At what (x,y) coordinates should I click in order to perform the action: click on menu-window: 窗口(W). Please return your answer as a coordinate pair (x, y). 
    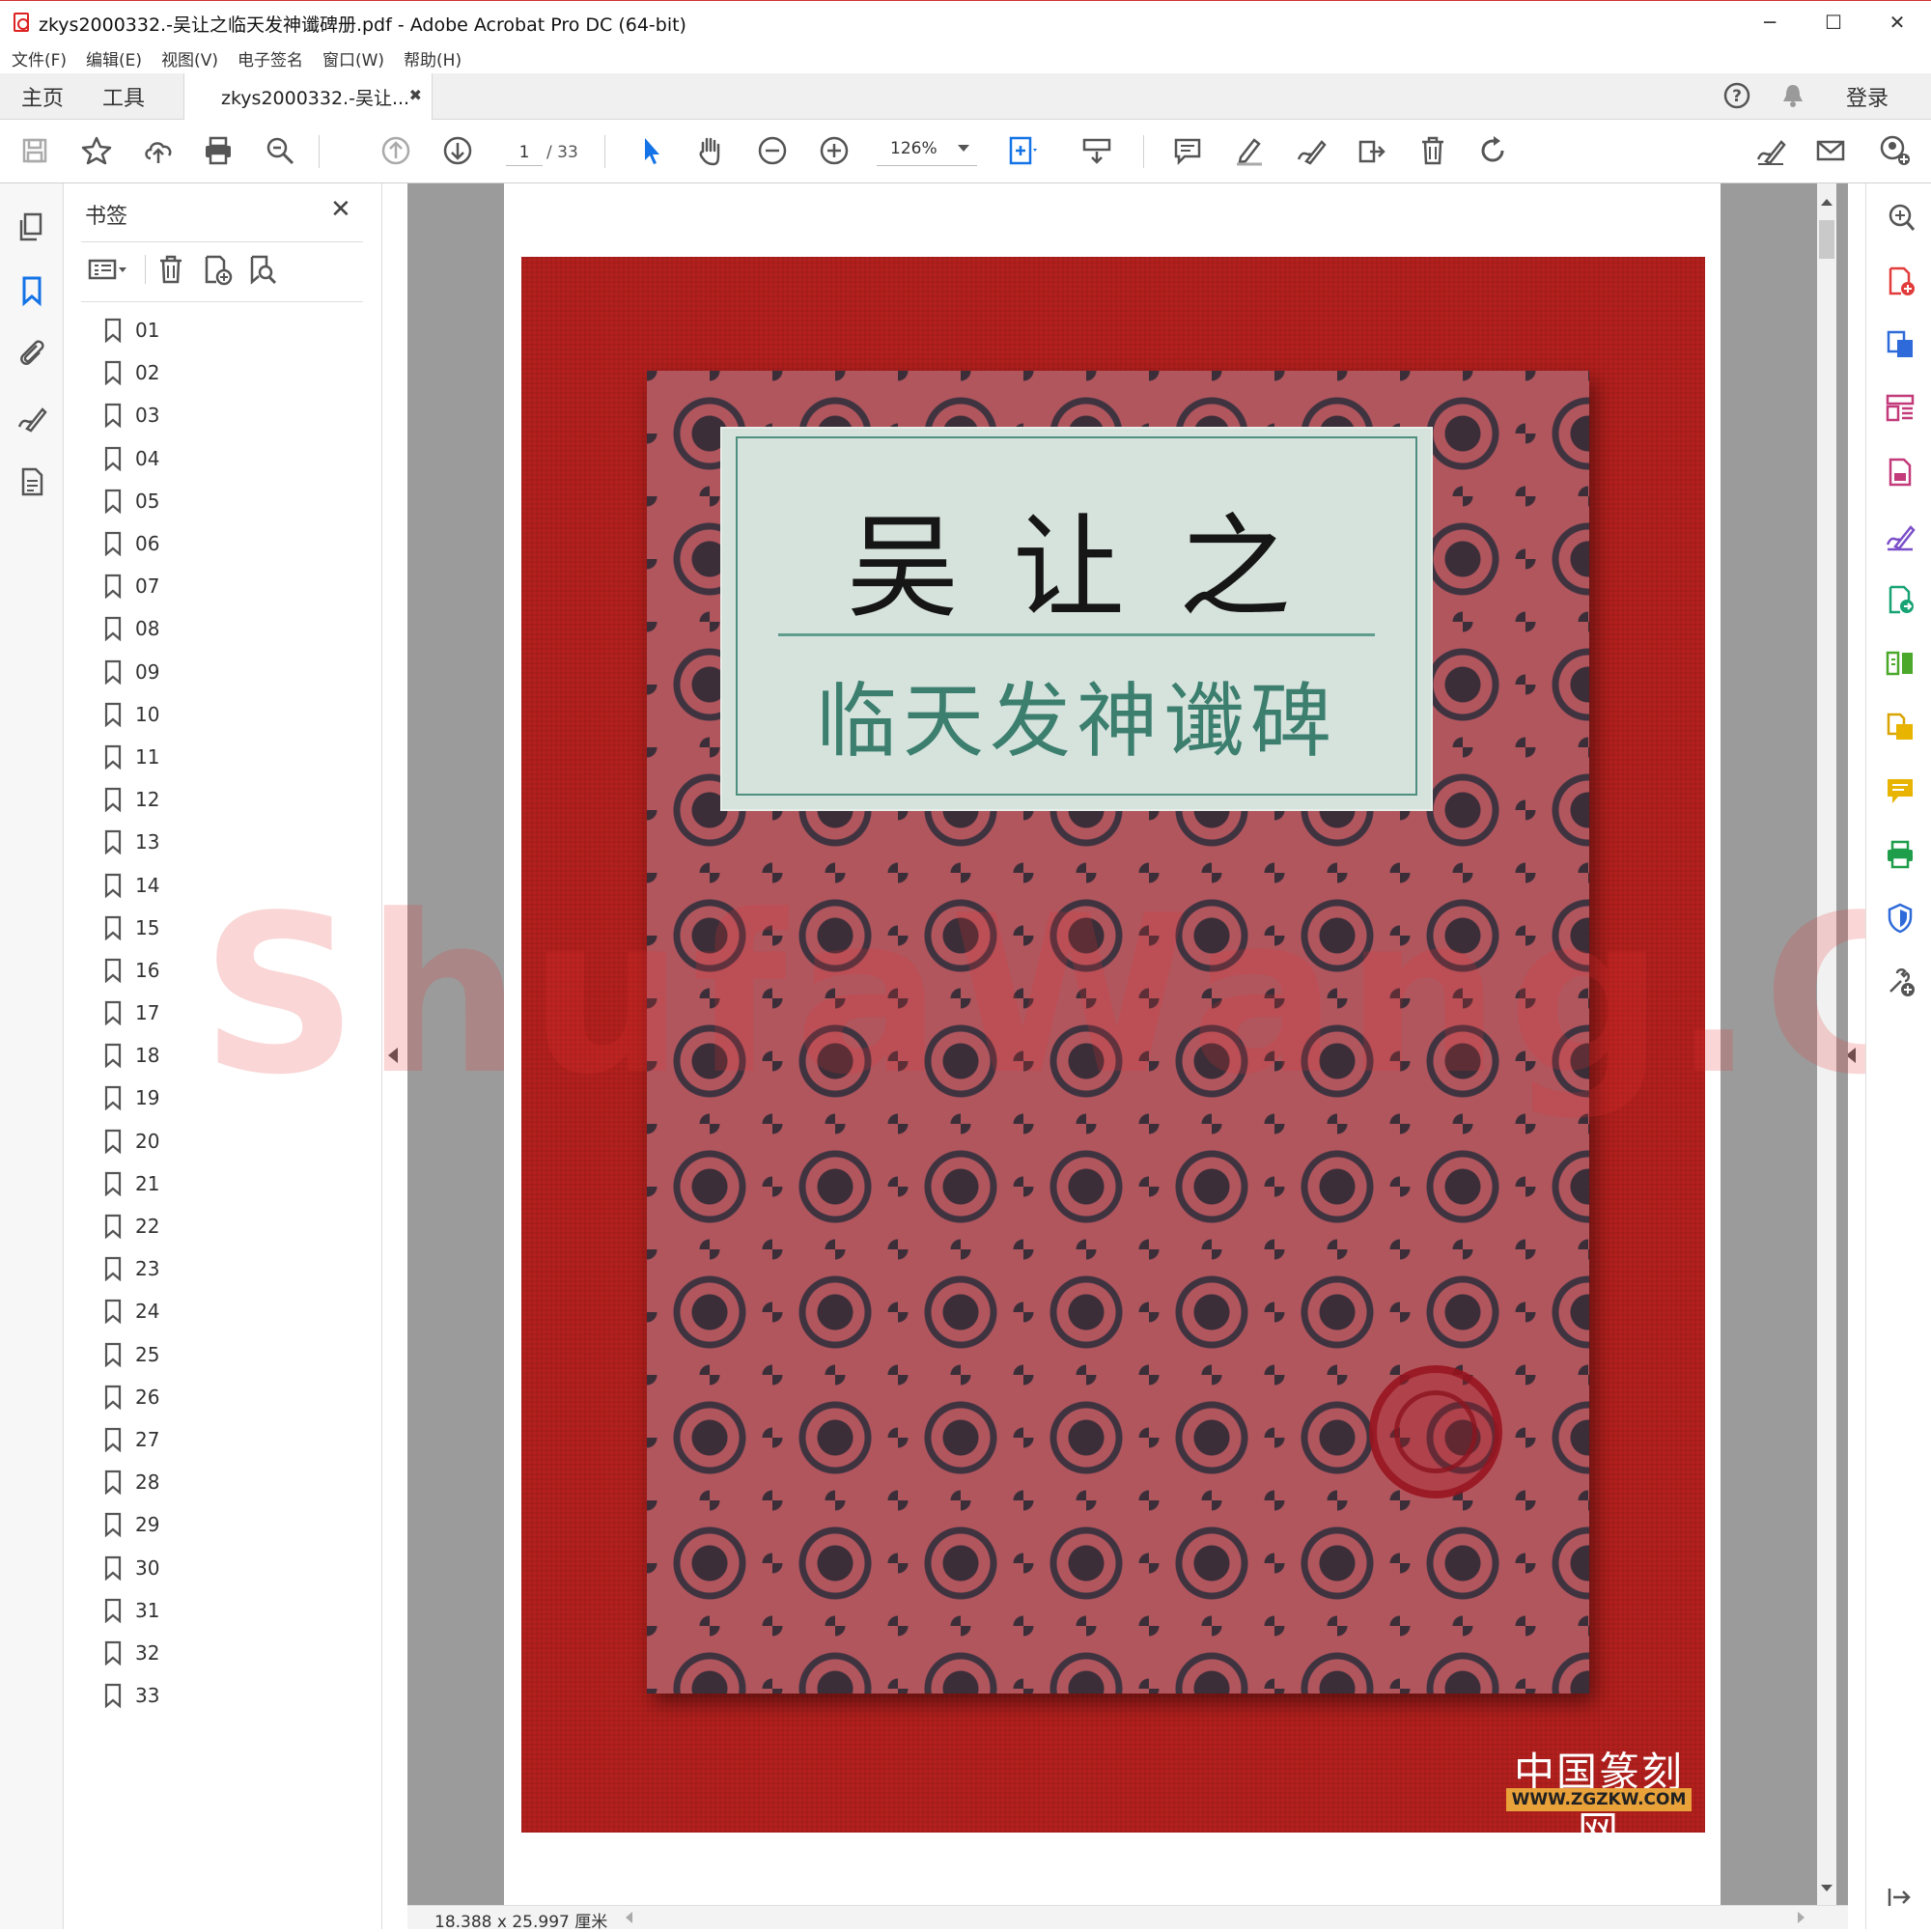
    Looking at the image, I should click on (353, 58).